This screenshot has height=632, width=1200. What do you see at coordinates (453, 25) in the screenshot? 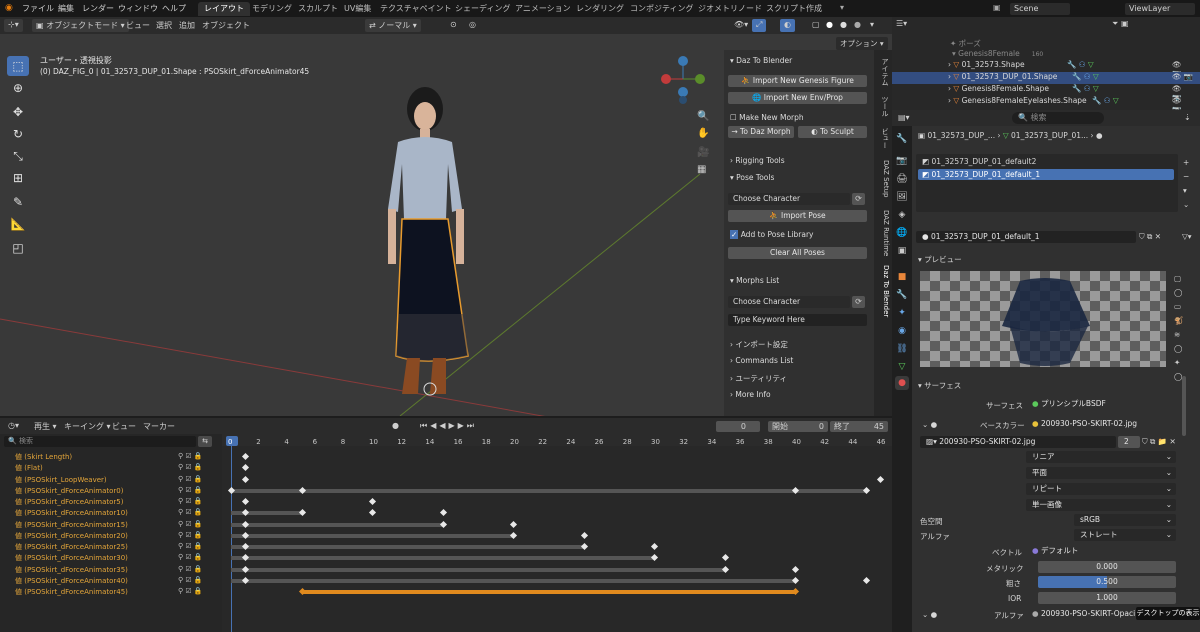
I see `snap-icon: ⊙` at bounding box center [453, 25].